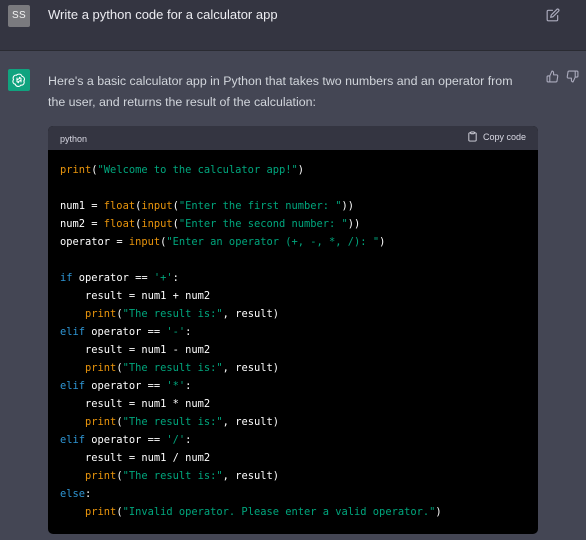  What do you see at coordinates (496, 136) in the screenshot?
I see `copy-code-button: Copy code` at bounding box center [496, 136].